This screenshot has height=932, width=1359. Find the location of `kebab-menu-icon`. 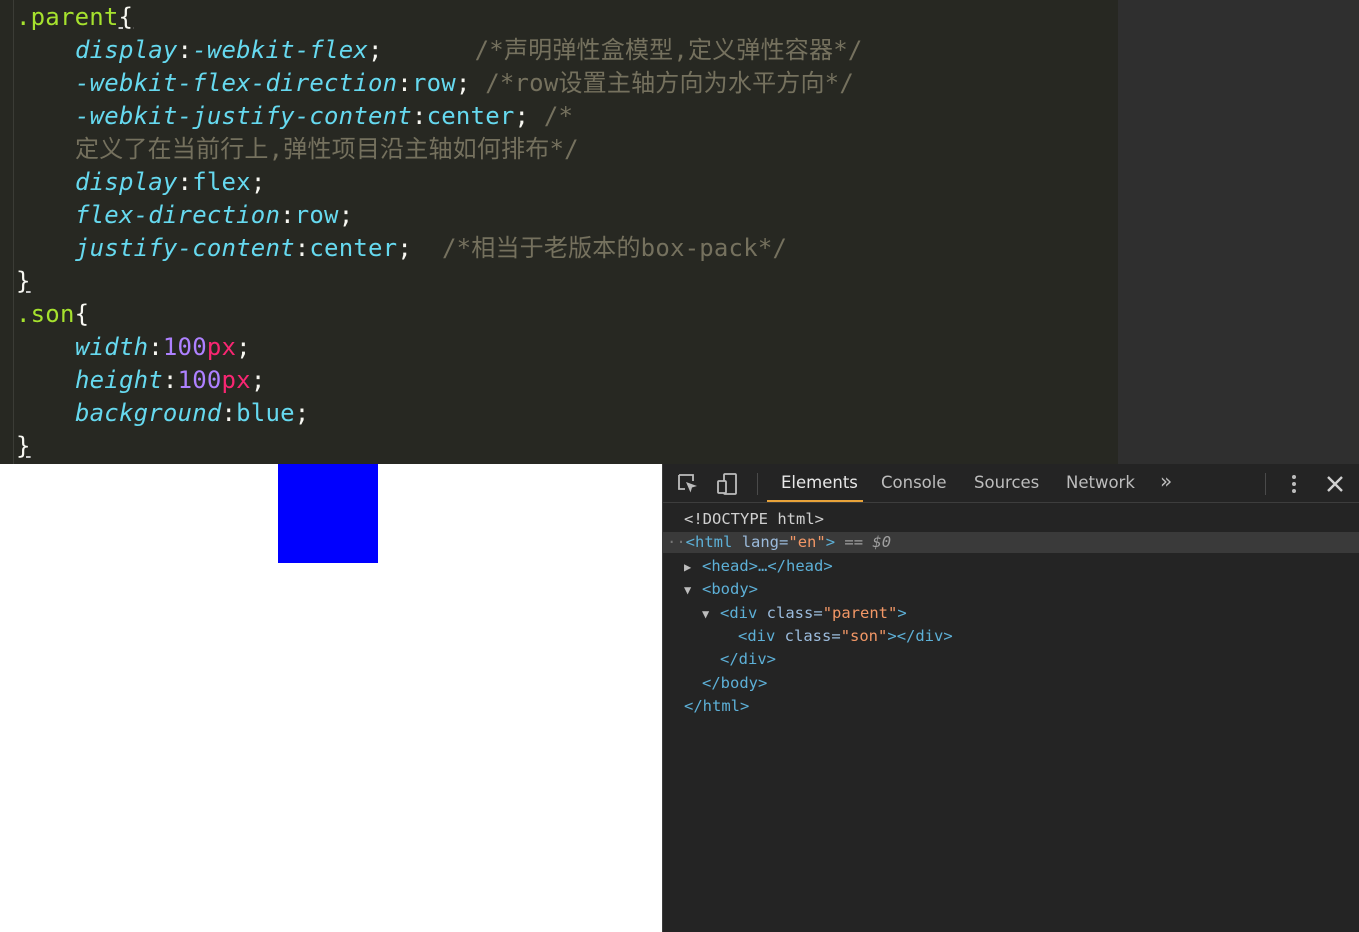

kebab-menu-icon is located at coordinates (1294, 484).